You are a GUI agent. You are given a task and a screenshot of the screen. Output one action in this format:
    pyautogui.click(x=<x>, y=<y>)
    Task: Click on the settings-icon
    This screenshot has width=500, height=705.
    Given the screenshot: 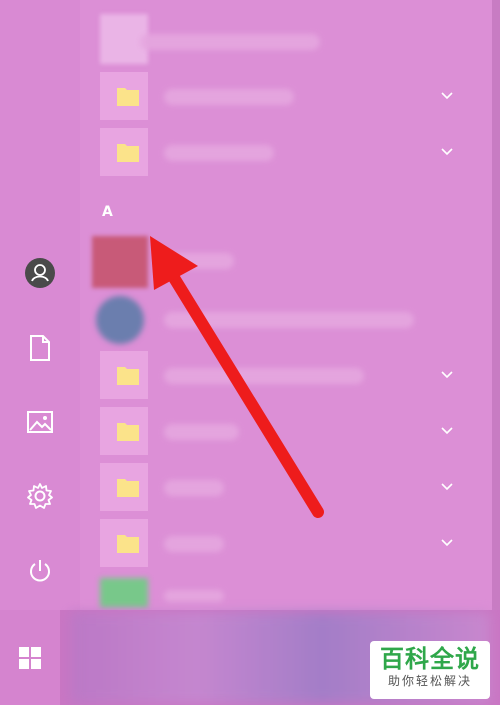 What is the action you would take?
    pyautogui.click(x=40, y=496)
    